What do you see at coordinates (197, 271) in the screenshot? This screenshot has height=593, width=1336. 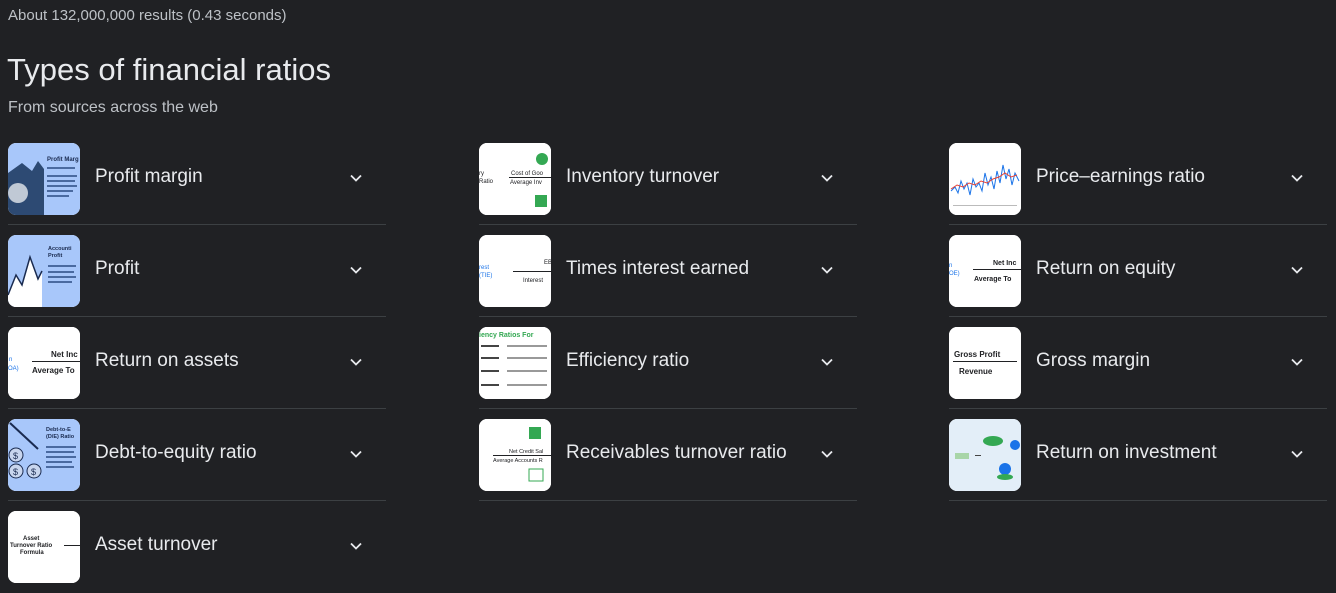 I see `ratio-item-profit: Accounti Profit Profit` at bounding box center [197, 271].